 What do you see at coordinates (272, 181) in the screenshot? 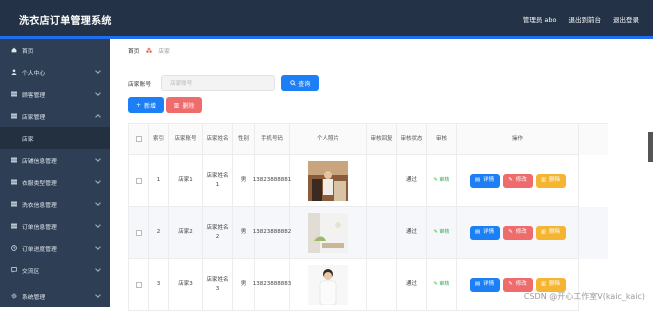
I see `cell-phone: 13823888881` at bounding box center [272, 181].